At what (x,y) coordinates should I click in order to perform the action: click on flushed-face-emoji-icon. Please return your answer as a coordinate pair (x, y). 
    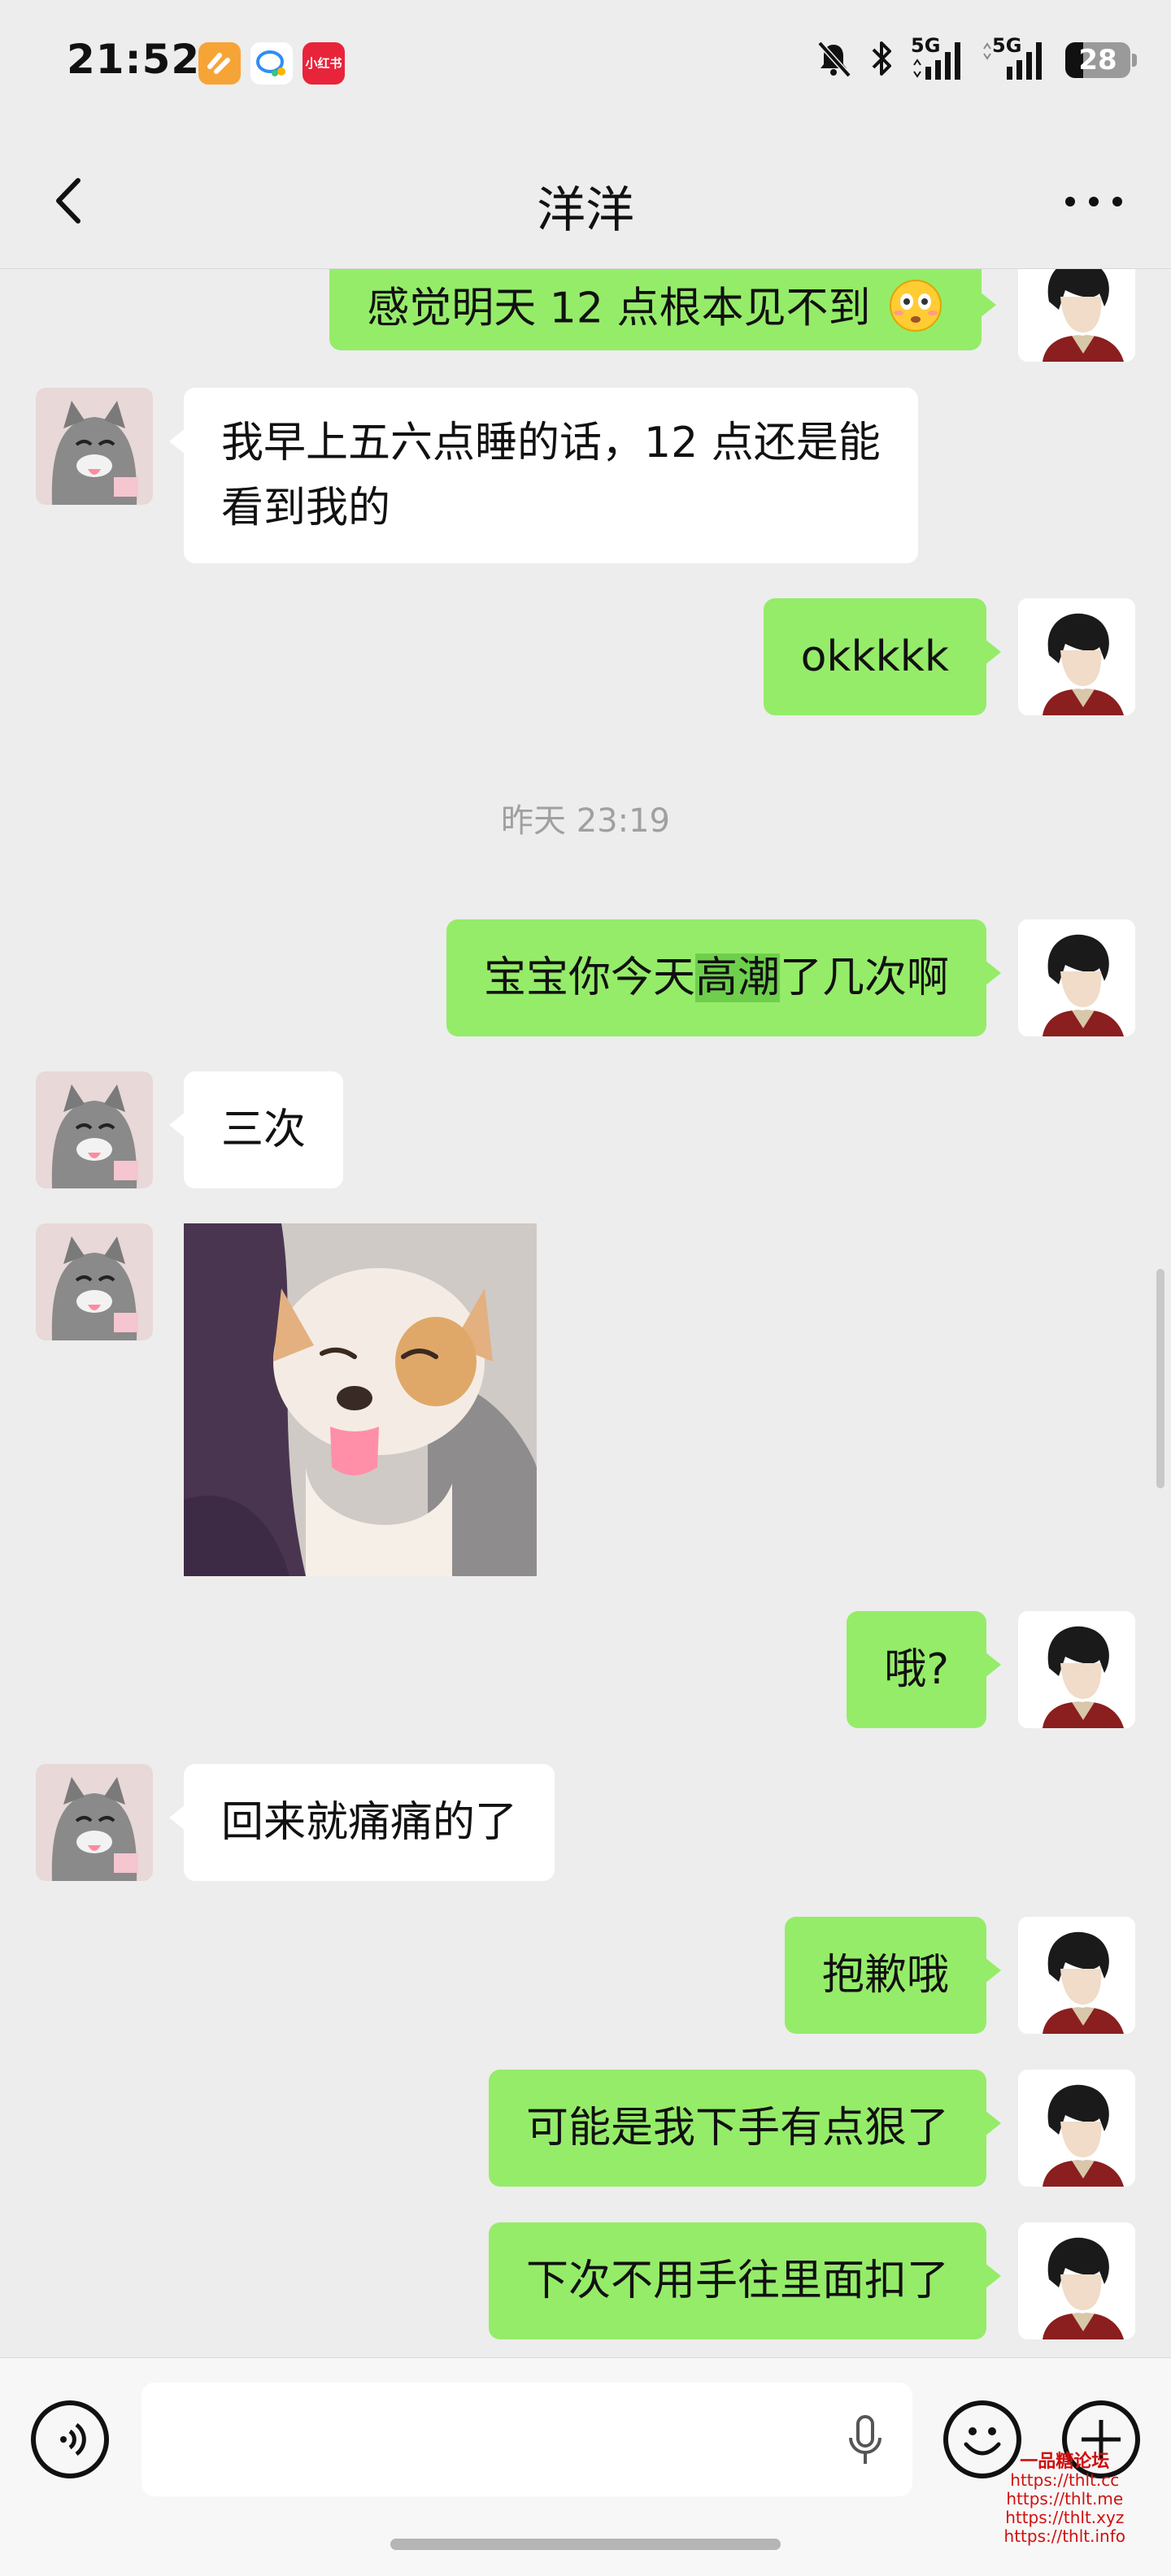
    Looking at the image, I should click on (915, 311).